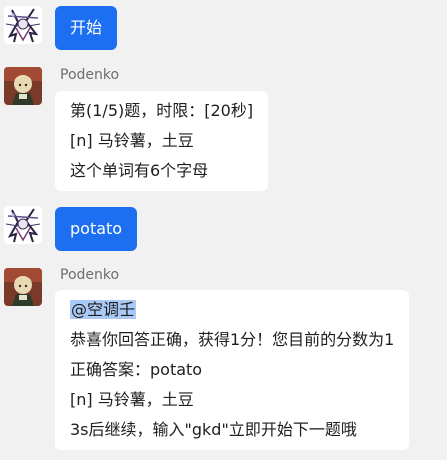  What do you see at coordinates (232, 310) in the screenshot?
I see `message-line: @空调壬` at bounding box center [232, 310].